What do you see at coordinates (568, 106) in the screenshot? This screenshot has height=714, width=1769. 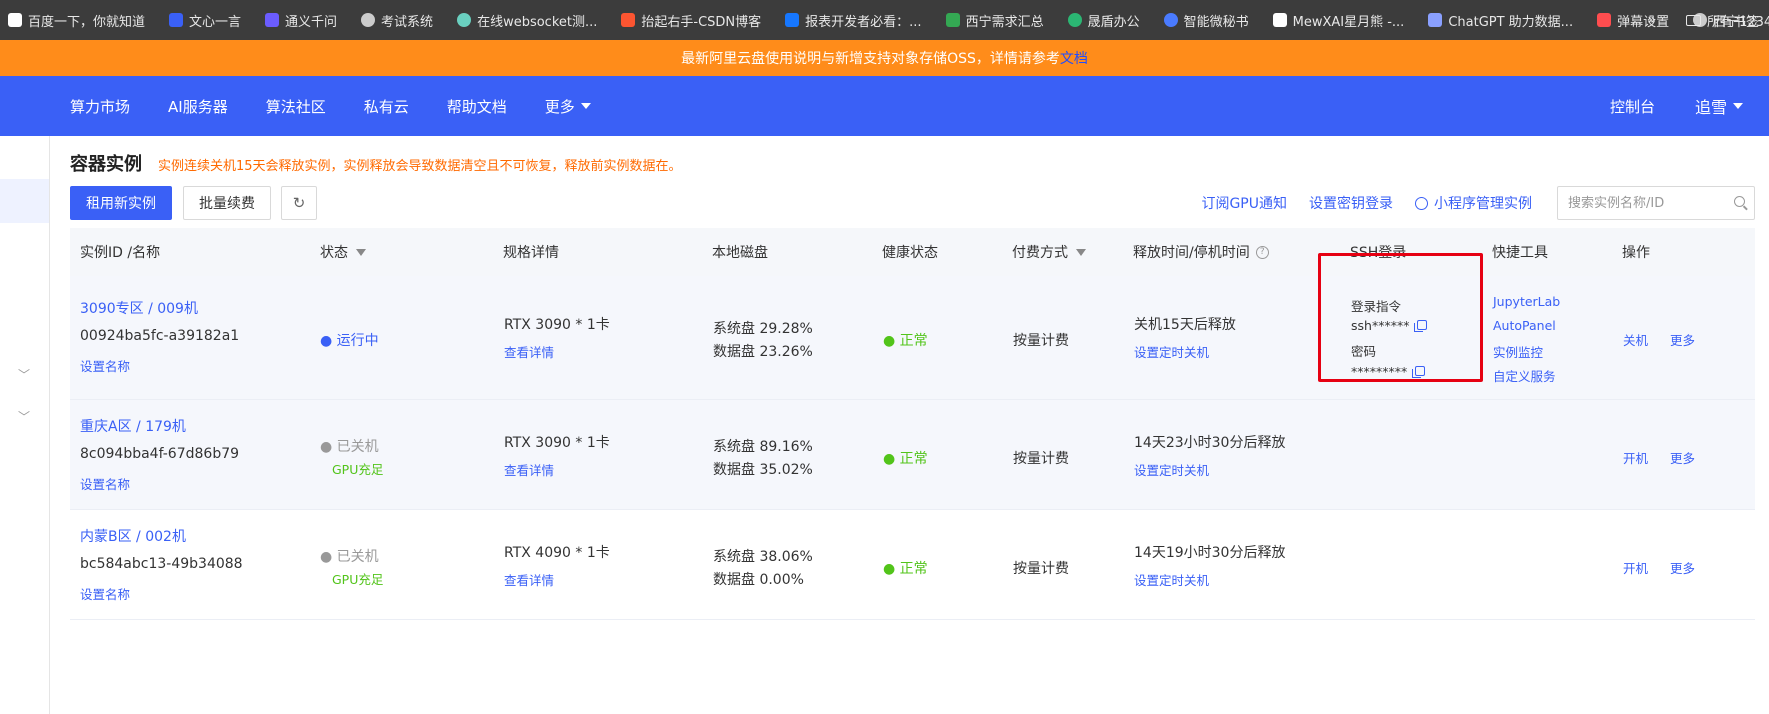 I see `nav-more: 更多` at bounding box center [568, 106].